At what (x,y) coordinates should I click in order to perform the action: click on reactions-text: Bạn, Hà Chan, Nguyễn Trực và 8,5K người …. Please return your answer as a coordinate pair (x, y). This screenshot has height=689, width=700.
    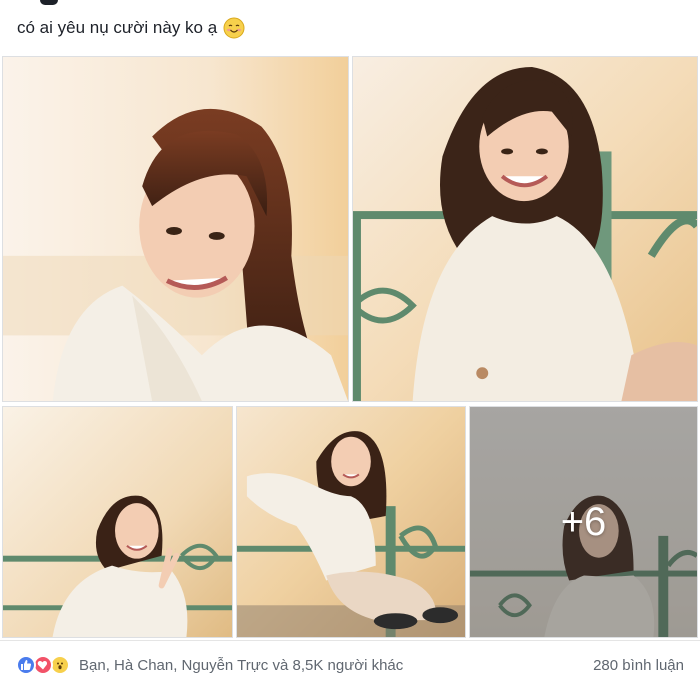
    Looking at the image, I should click on (241, 665).